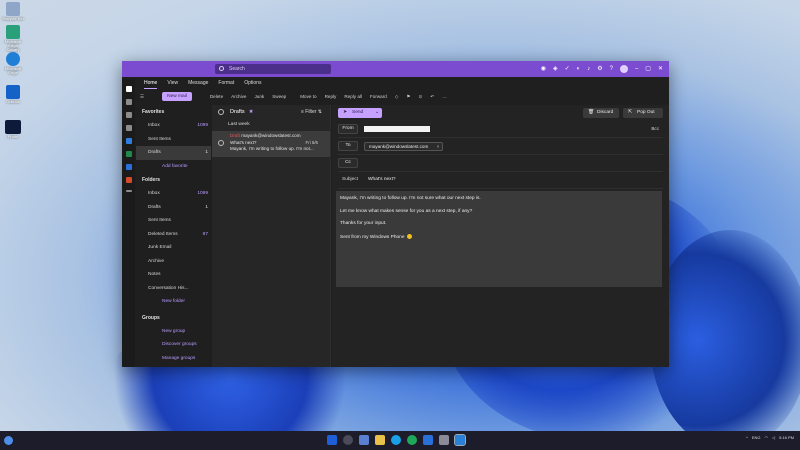  What do you see at coordinates (273, 69) in the screenshot?
I see `search-input: Search` at bounding box center [273, 69].